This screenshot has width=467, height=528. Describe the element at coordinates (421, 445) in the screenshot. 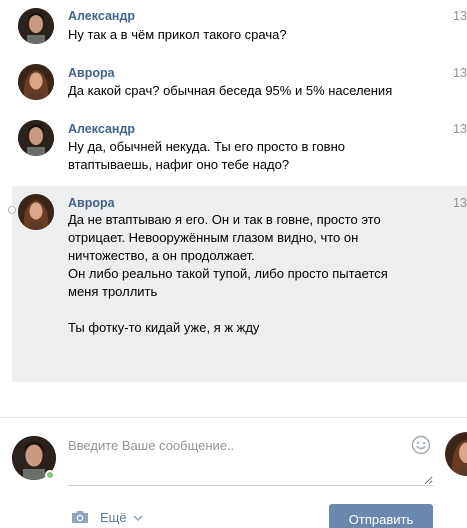

I see `smile-icon` at that location.